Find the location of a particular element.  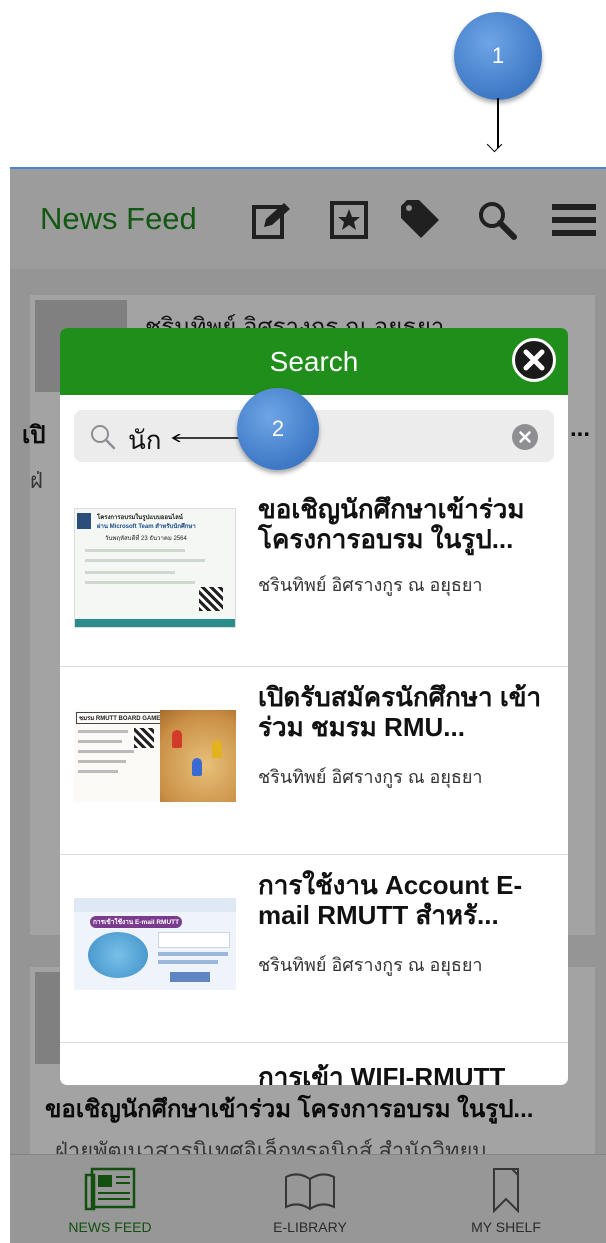

result-thumbnail: การเข้าใช้งาน E-mail RMUTT is located at coordinates (155, 944).